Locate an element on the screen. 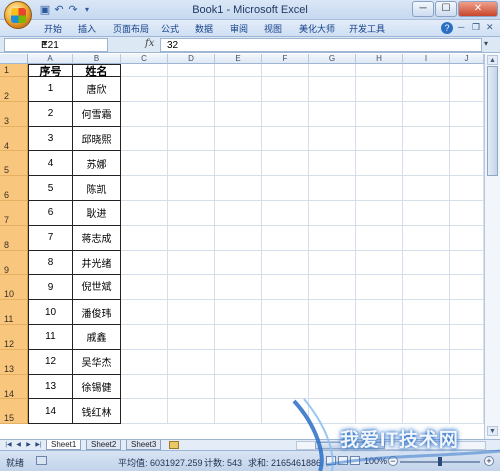 The width and height of the screenshot is (500, 471). name-cell: 倪世斌 is located at coordinates (97, 288).